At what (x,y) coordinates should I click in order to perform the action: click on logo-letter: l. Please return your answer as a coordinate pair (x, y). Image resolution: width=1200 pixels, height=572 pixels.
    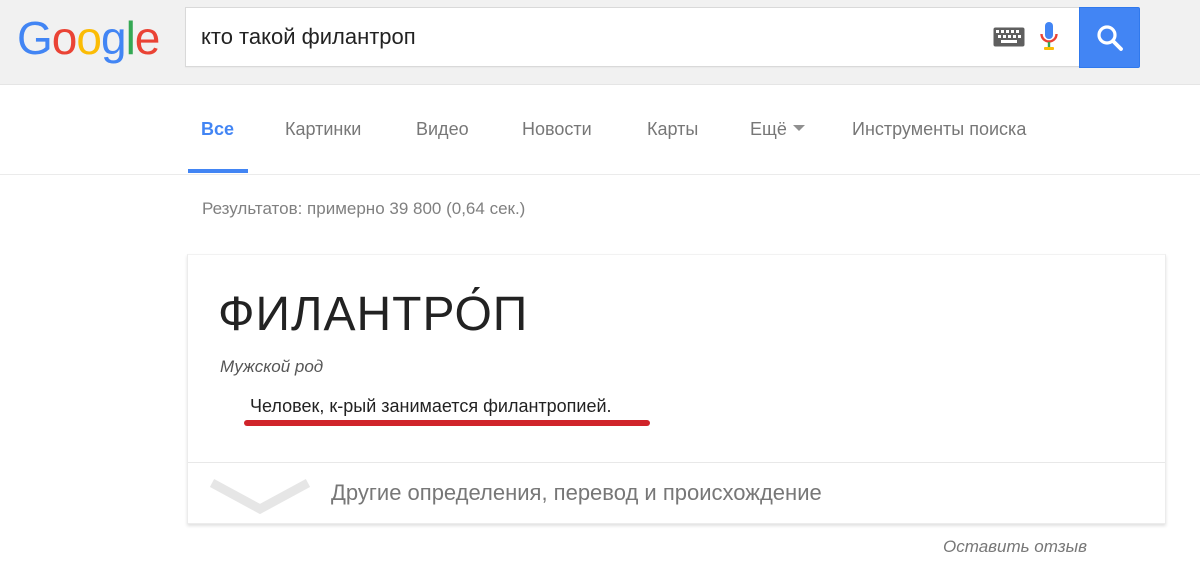
    Looking at the image, I should click on (130, 38).